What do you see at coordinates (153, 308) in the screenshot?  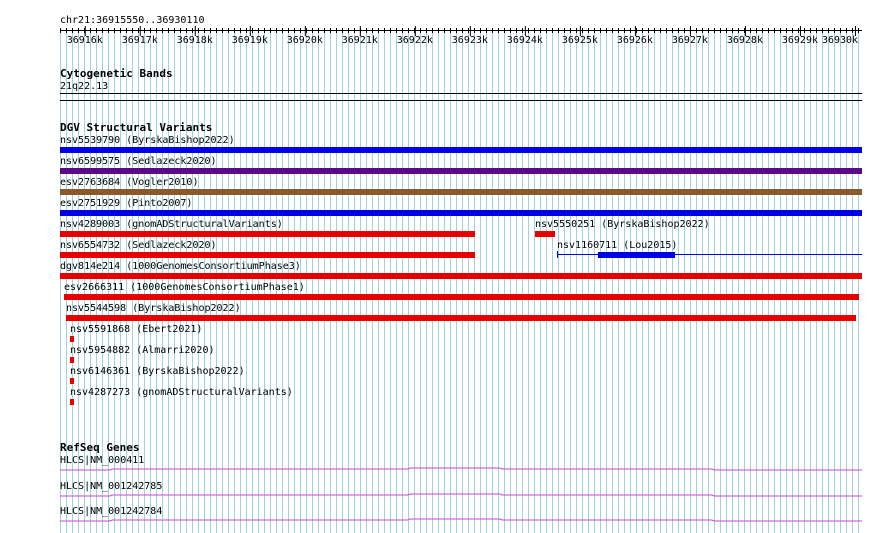 I see `dgv-feature-label: nsv5544598 (ByrskaBishop2022)` at bounding box center [153, 308].